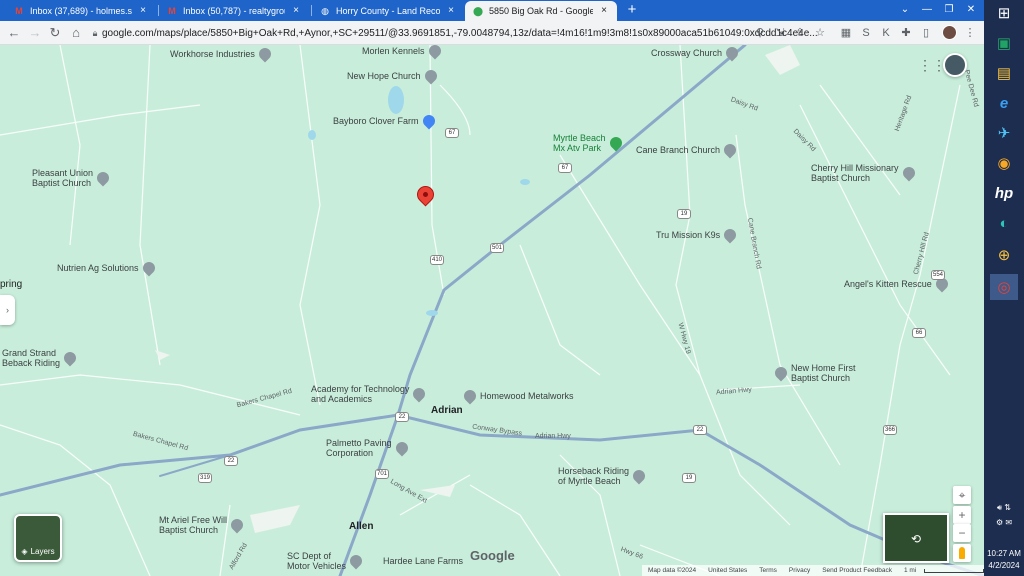  What do you see at coordinates (910, 570) in the screenshot?
I see `scale-label: 1 mi` at bounding box center [910, 570].